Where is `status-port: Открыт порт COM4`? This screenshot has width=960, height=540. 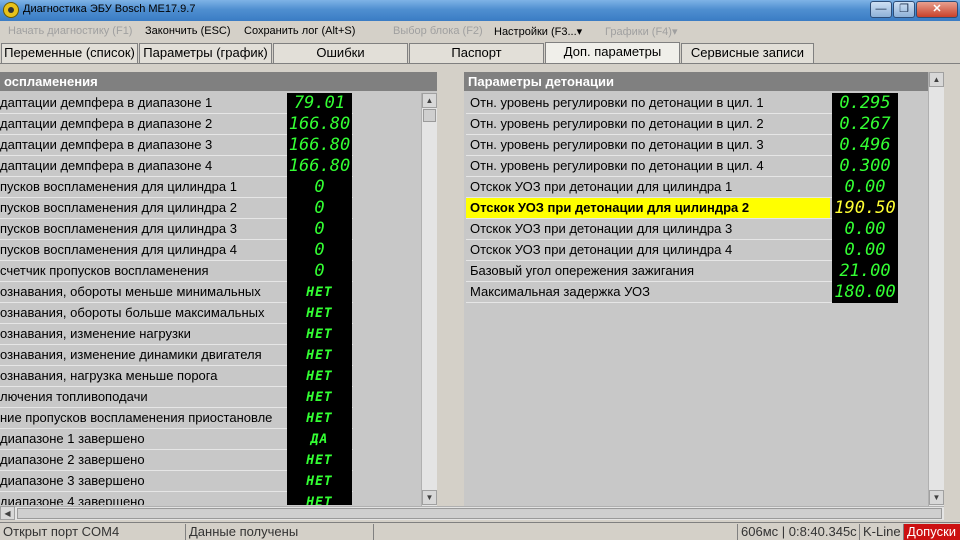 status-port: Открыт порт COM4 is located at coordinates (93, 532).